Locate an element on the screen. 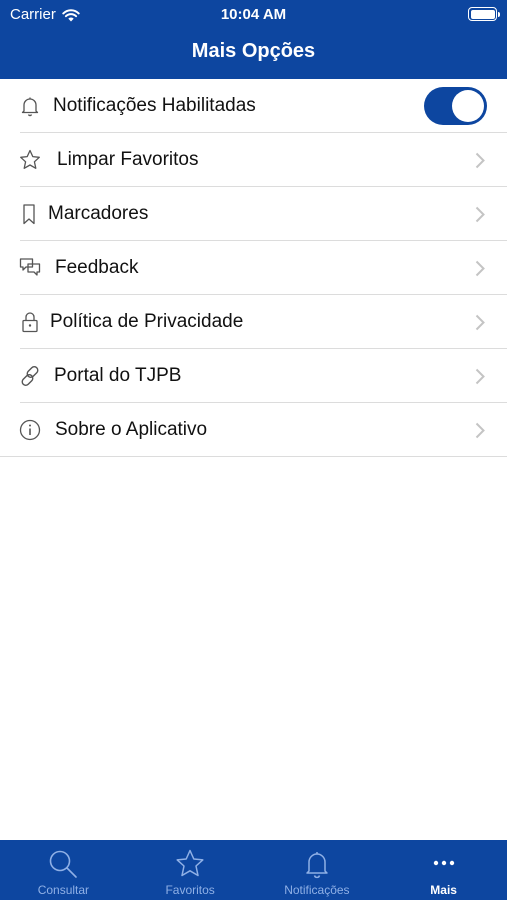 The image size is (507, 900). tab-favoritos: Favoritos is located at coordinates (190, 870).